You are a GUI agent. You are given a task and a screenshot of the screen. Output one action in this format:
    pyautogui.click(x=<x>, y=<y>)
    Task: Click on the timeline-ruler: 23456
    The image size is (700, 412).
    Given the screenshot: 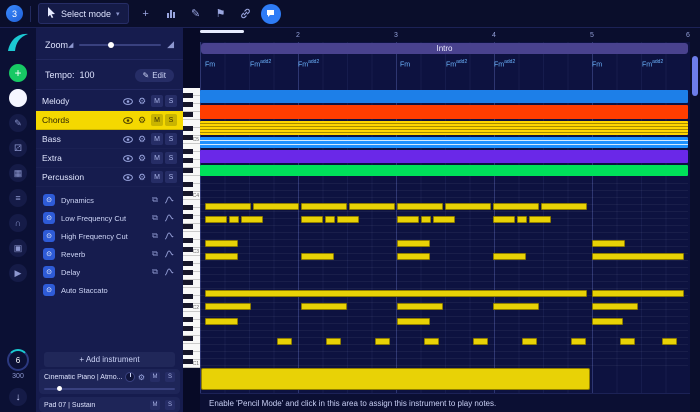 What is the action you would take?
    pyautogui.click(x=445, y=35)
    